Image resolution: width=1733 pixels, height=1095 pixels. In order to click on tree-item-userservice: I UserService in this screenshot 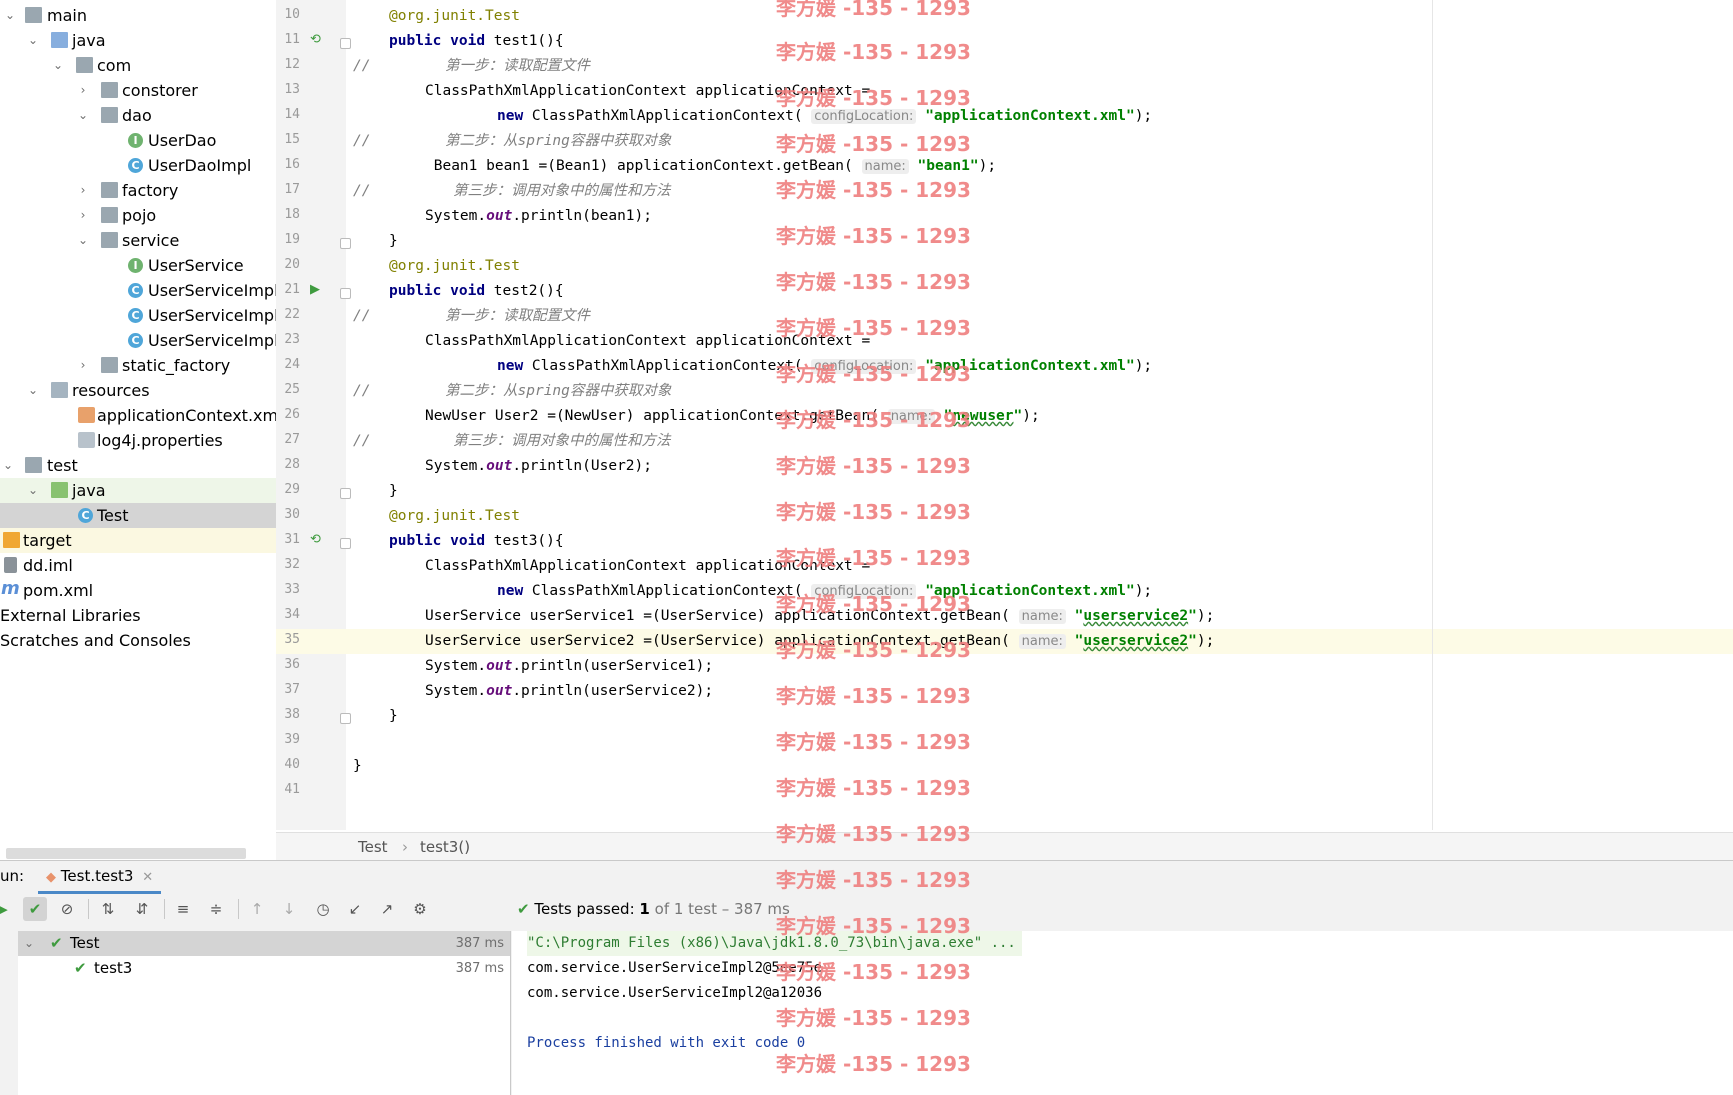, I will do `click(138, 265)`.